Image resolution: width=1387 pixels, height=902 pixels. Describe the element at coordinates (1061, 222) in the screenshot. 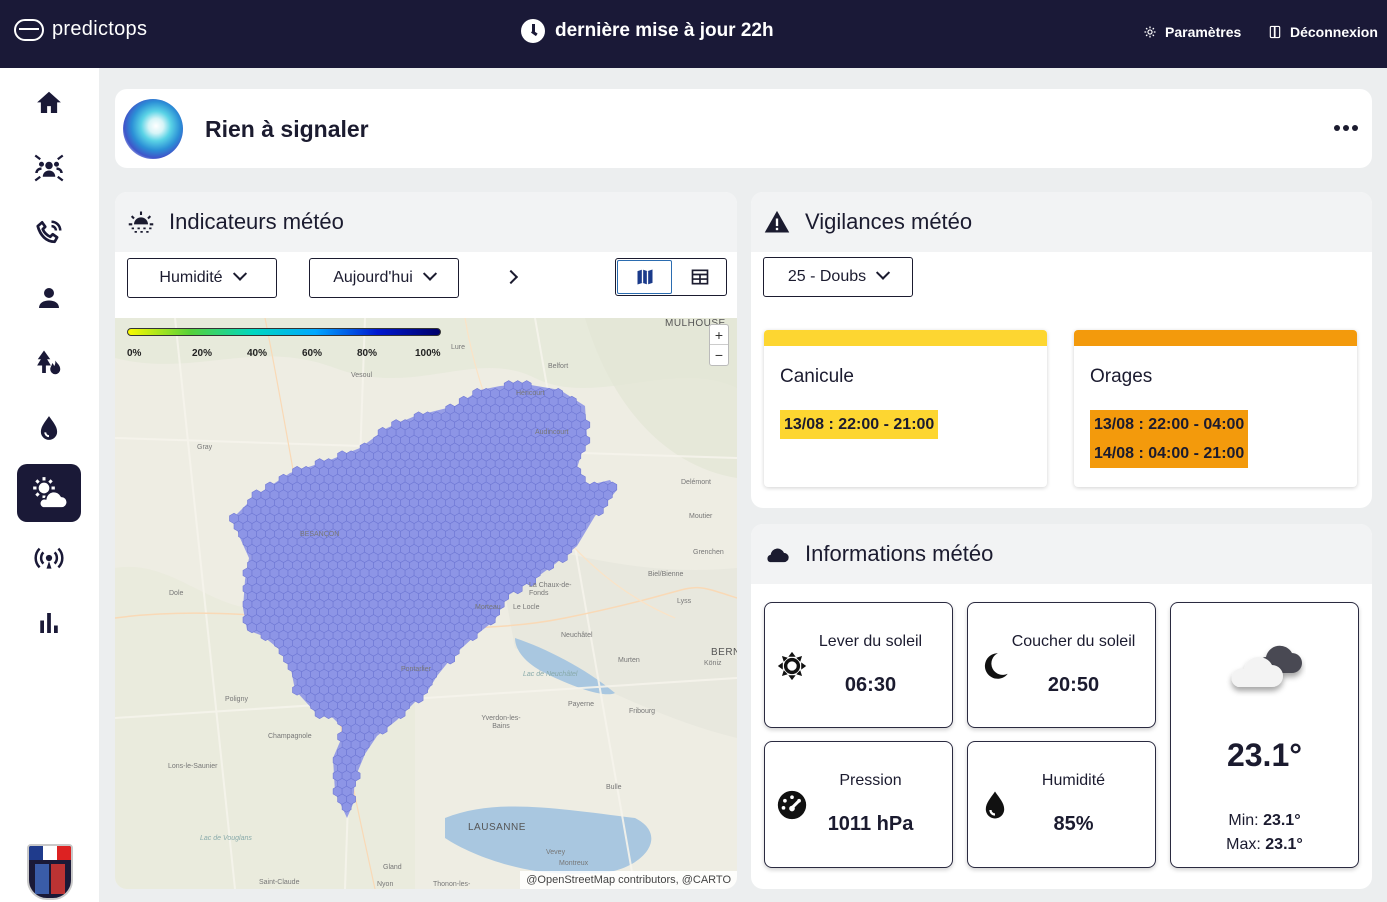

I see `weather-vigilance-header: Vigilances météo` at that location.